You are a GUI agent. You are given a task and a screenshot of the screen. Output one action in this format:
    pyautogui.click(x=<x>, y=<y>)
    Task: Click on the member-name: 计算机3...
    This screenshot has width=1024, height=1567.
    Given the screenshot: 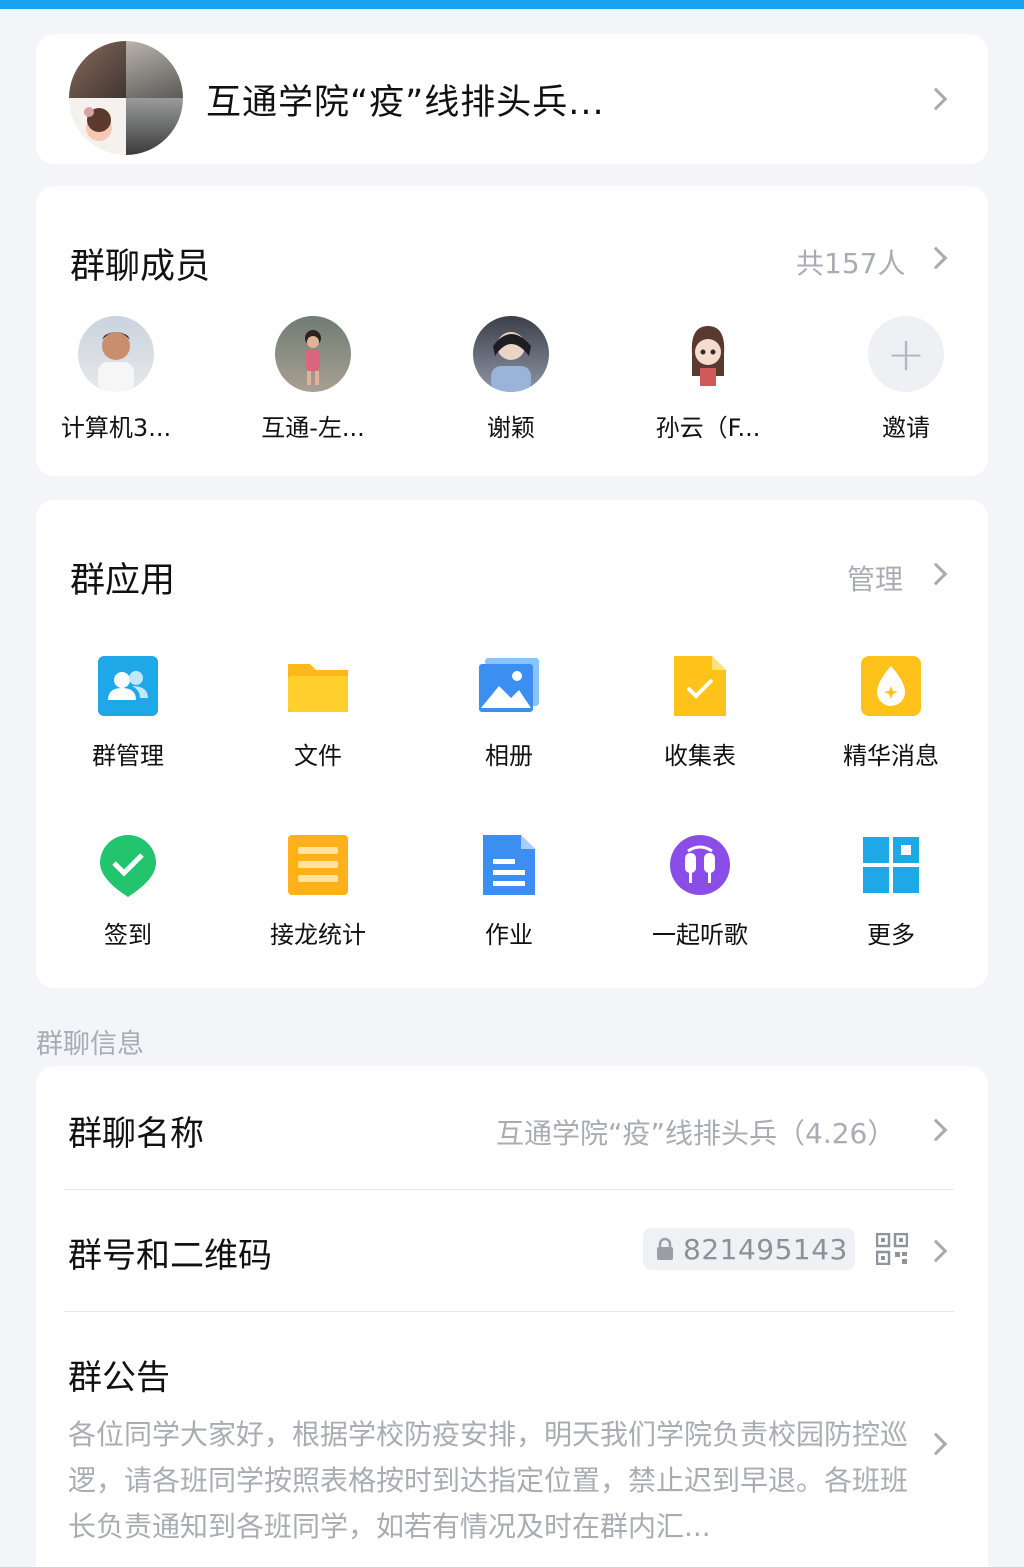 What is the action you would take?
    pyautogui.click(x=116, y=428)
    